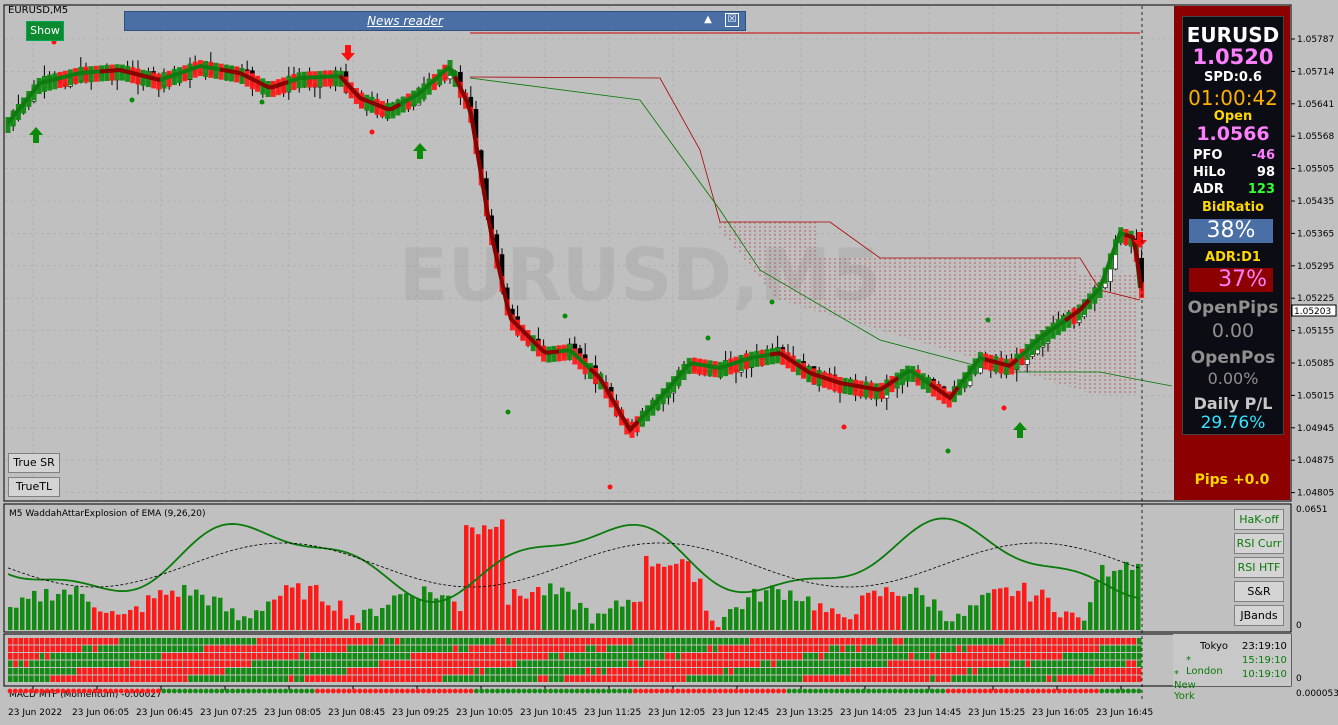 The height and width of the screenshot is (725, 1338). I want to click on sr-button: S&R, so click(1259, 591).